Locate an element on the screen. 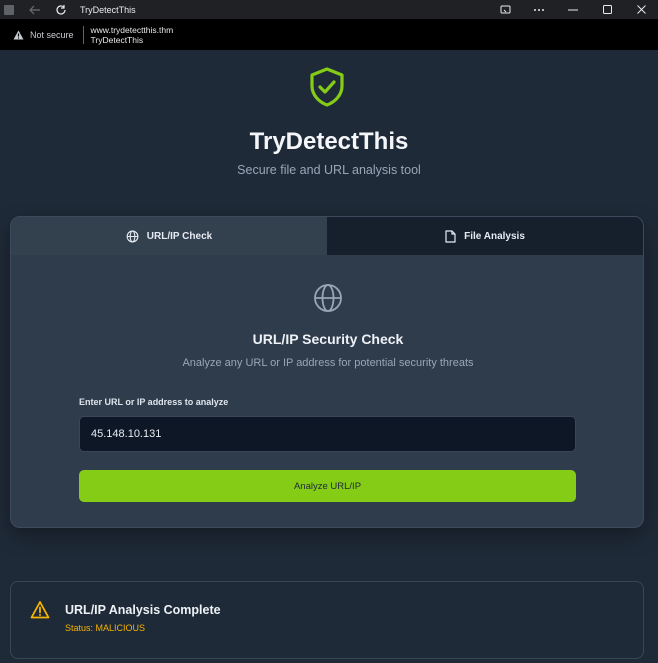  app-icon is located at coordinates (9, 9).